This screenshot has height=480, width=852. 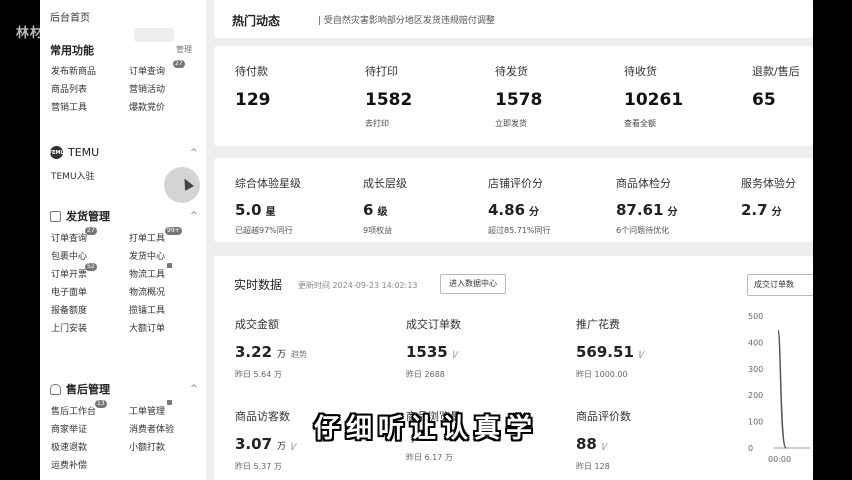 I want to click on metric-pending-receive: 待收货 10261 查看全额, so click(x=653, y=96).